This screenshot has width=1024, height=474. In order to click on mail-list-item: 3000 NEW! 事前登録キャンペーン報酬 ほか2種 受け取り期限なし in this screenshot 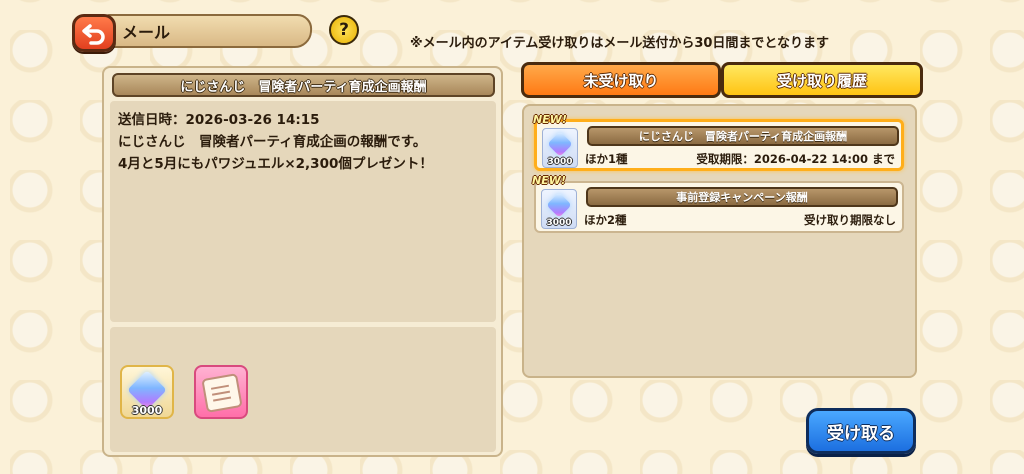, I will do `click(718, 203)`.